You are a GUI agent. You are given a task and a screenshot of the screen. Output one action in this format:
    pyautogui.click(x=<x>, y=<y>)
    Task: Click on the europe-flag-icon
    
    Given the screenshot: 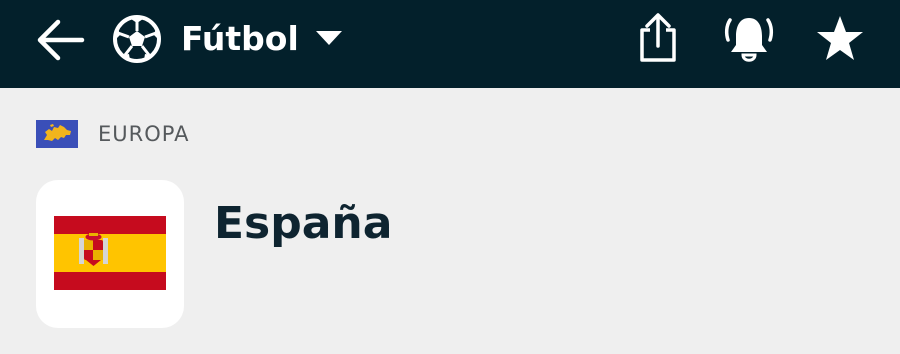 What is the action you would take?
    pyautogui.click(x=57, y=134)
    